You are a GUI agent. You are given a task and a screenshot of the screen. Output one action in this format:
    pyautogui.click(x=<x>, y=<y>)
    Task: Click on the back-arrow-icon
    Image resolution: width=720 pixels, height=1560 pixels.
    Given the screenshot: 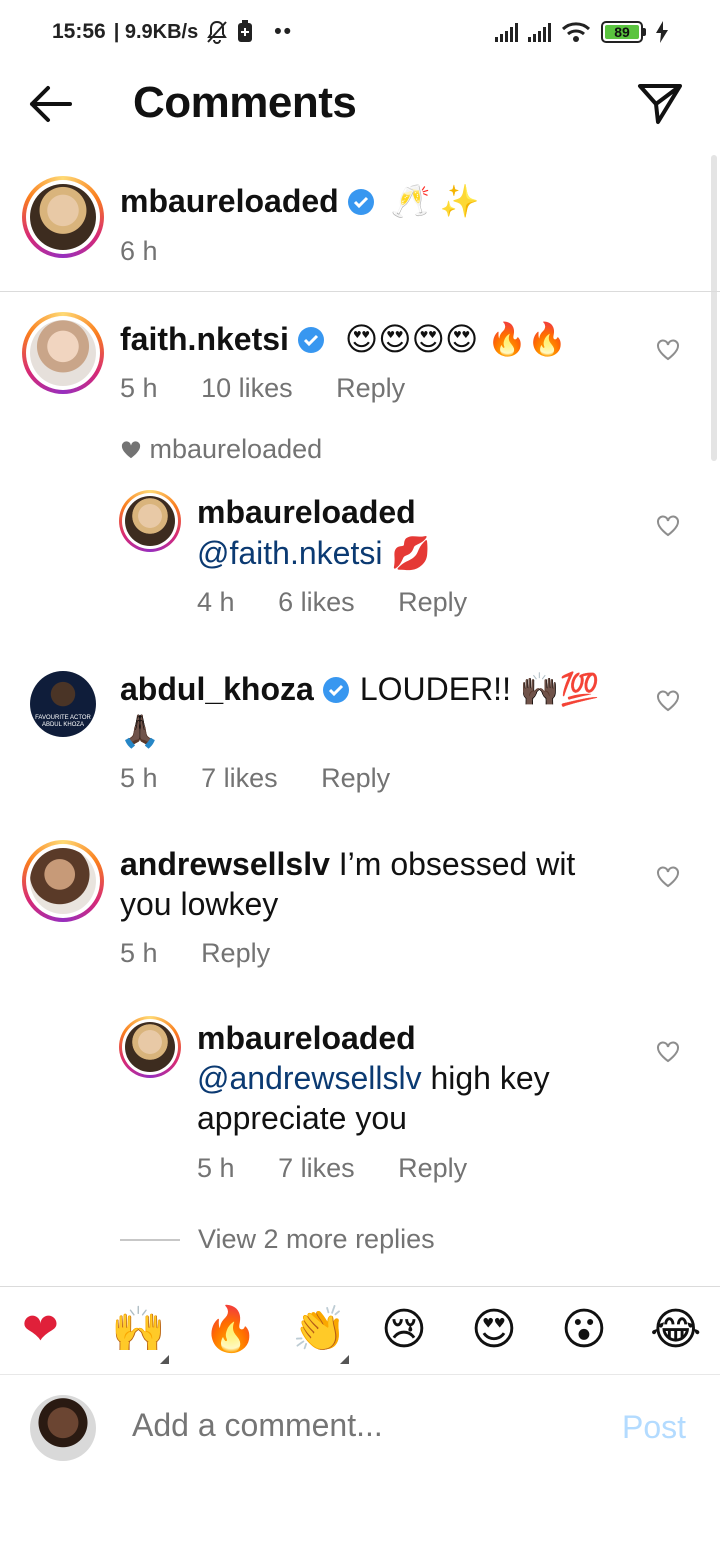 What is the action you would take?
    pyautogui.click(x=50, y=104)
    